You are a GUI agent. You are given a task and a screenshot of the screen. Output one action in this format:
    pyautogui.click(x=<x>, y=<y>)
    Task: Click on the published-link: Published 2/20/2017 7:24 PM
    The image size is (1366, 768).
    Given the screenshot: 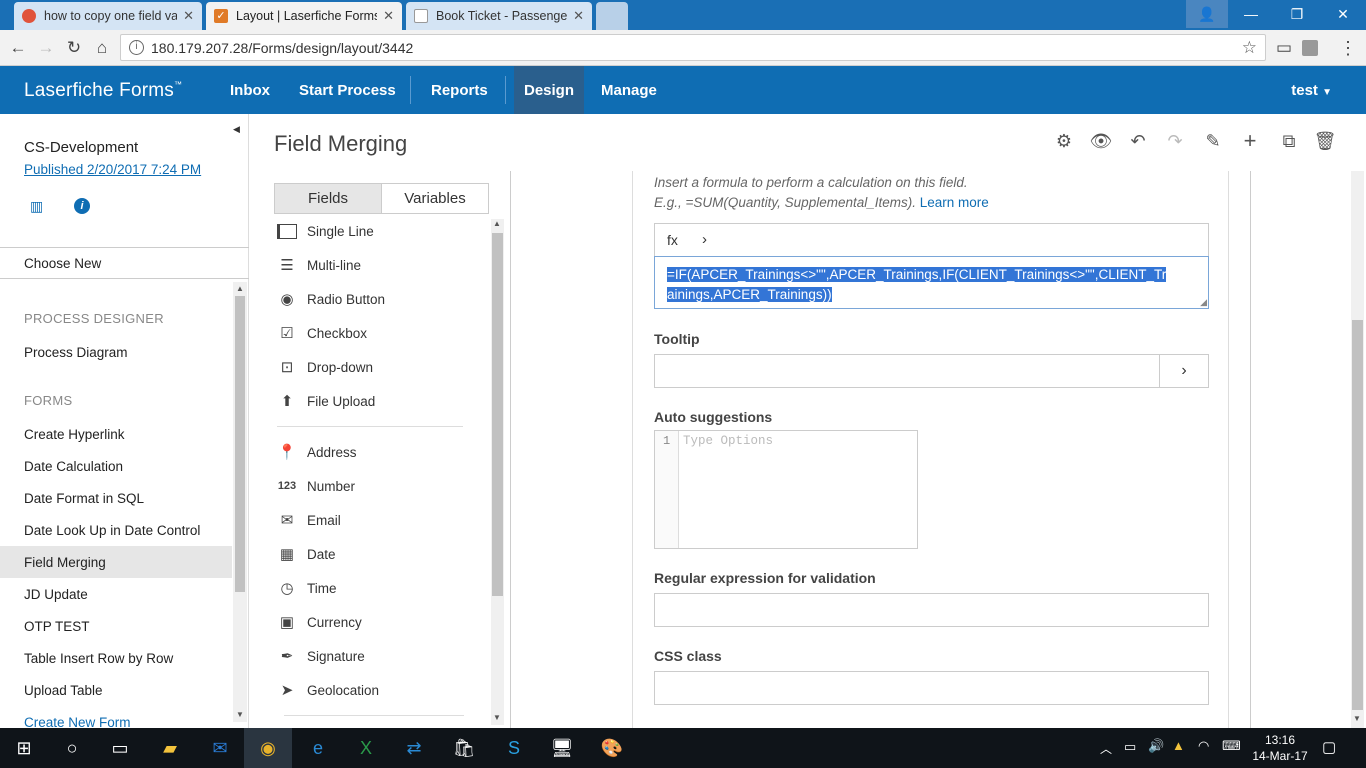 What is the action you would take?
    pyautogui.click(x=112, y=169)
    